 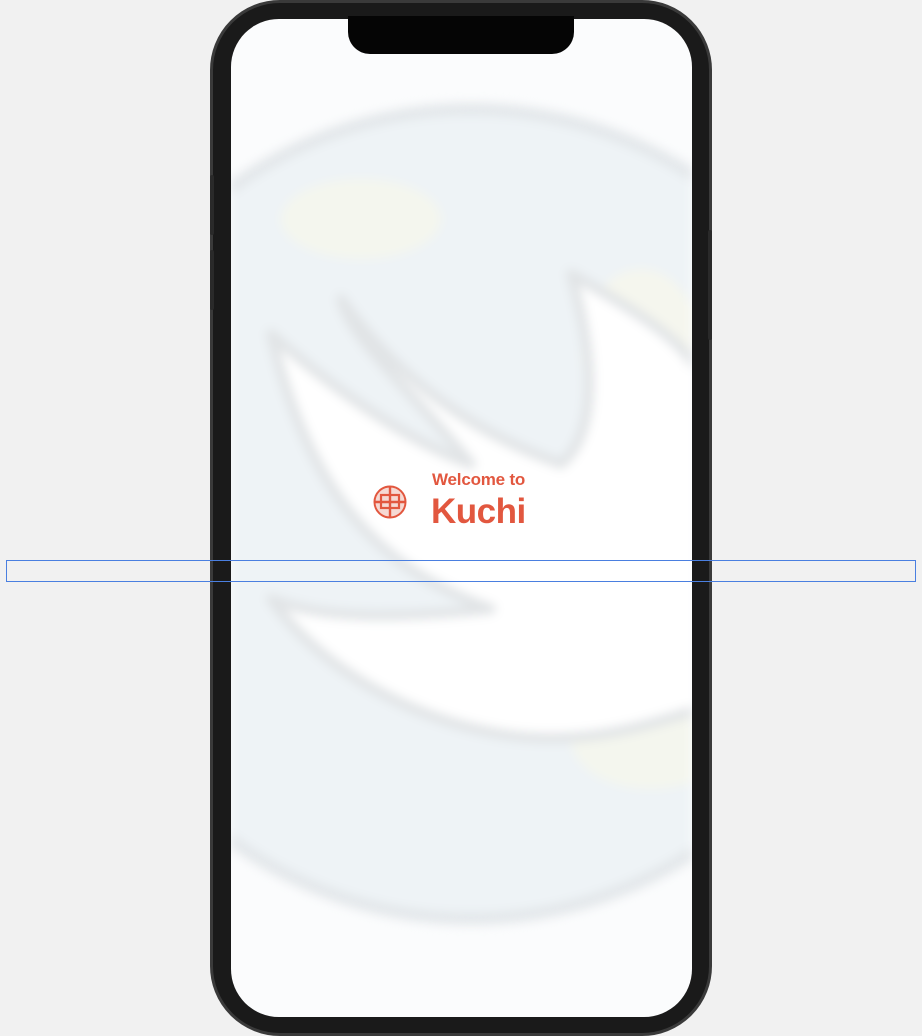 I want to click on device-notch, so click(x=461, y=35).